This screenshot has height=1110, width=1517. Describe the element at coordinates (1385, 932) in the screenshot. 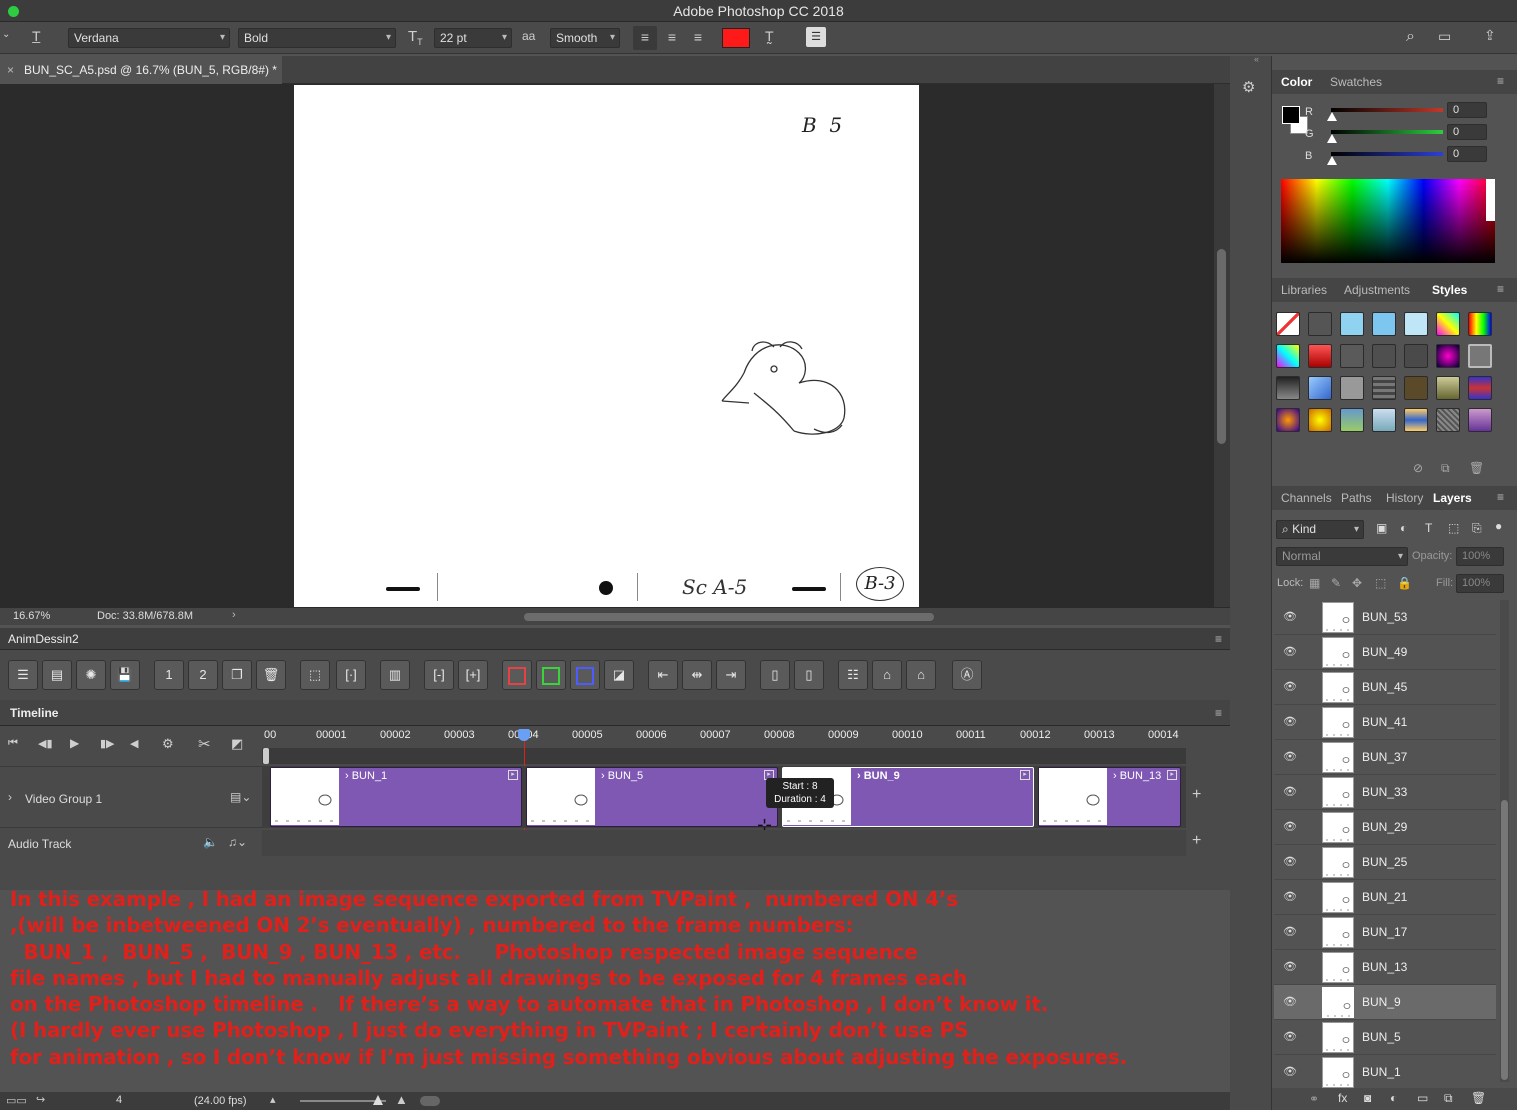

I see `layer-row: 👁 BUN_17` at that location.